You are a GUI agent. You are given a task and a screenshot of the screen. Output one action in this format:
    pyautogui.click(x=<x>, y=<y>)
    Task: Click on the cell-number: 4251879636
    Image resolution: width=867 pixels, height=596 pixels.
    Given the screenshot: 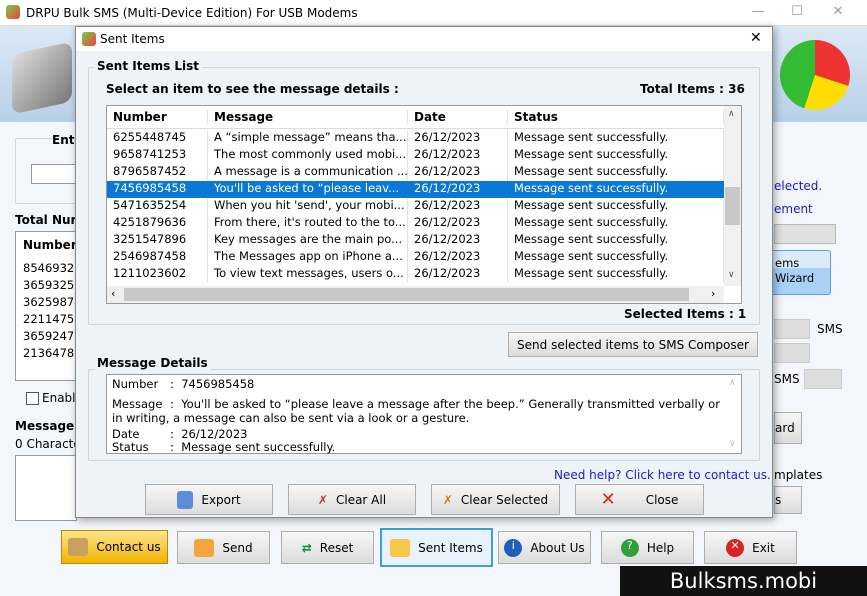 What is the action you would take?
    pyautogui.click(x=157, y=223)
    